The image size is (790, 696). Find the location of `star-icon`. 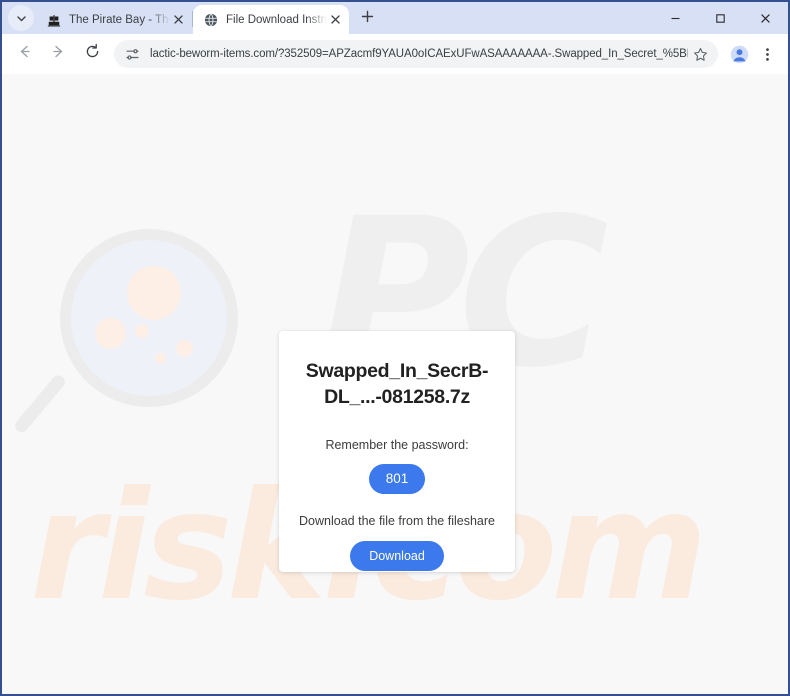

star-icon is located at coordinates (700, 54).